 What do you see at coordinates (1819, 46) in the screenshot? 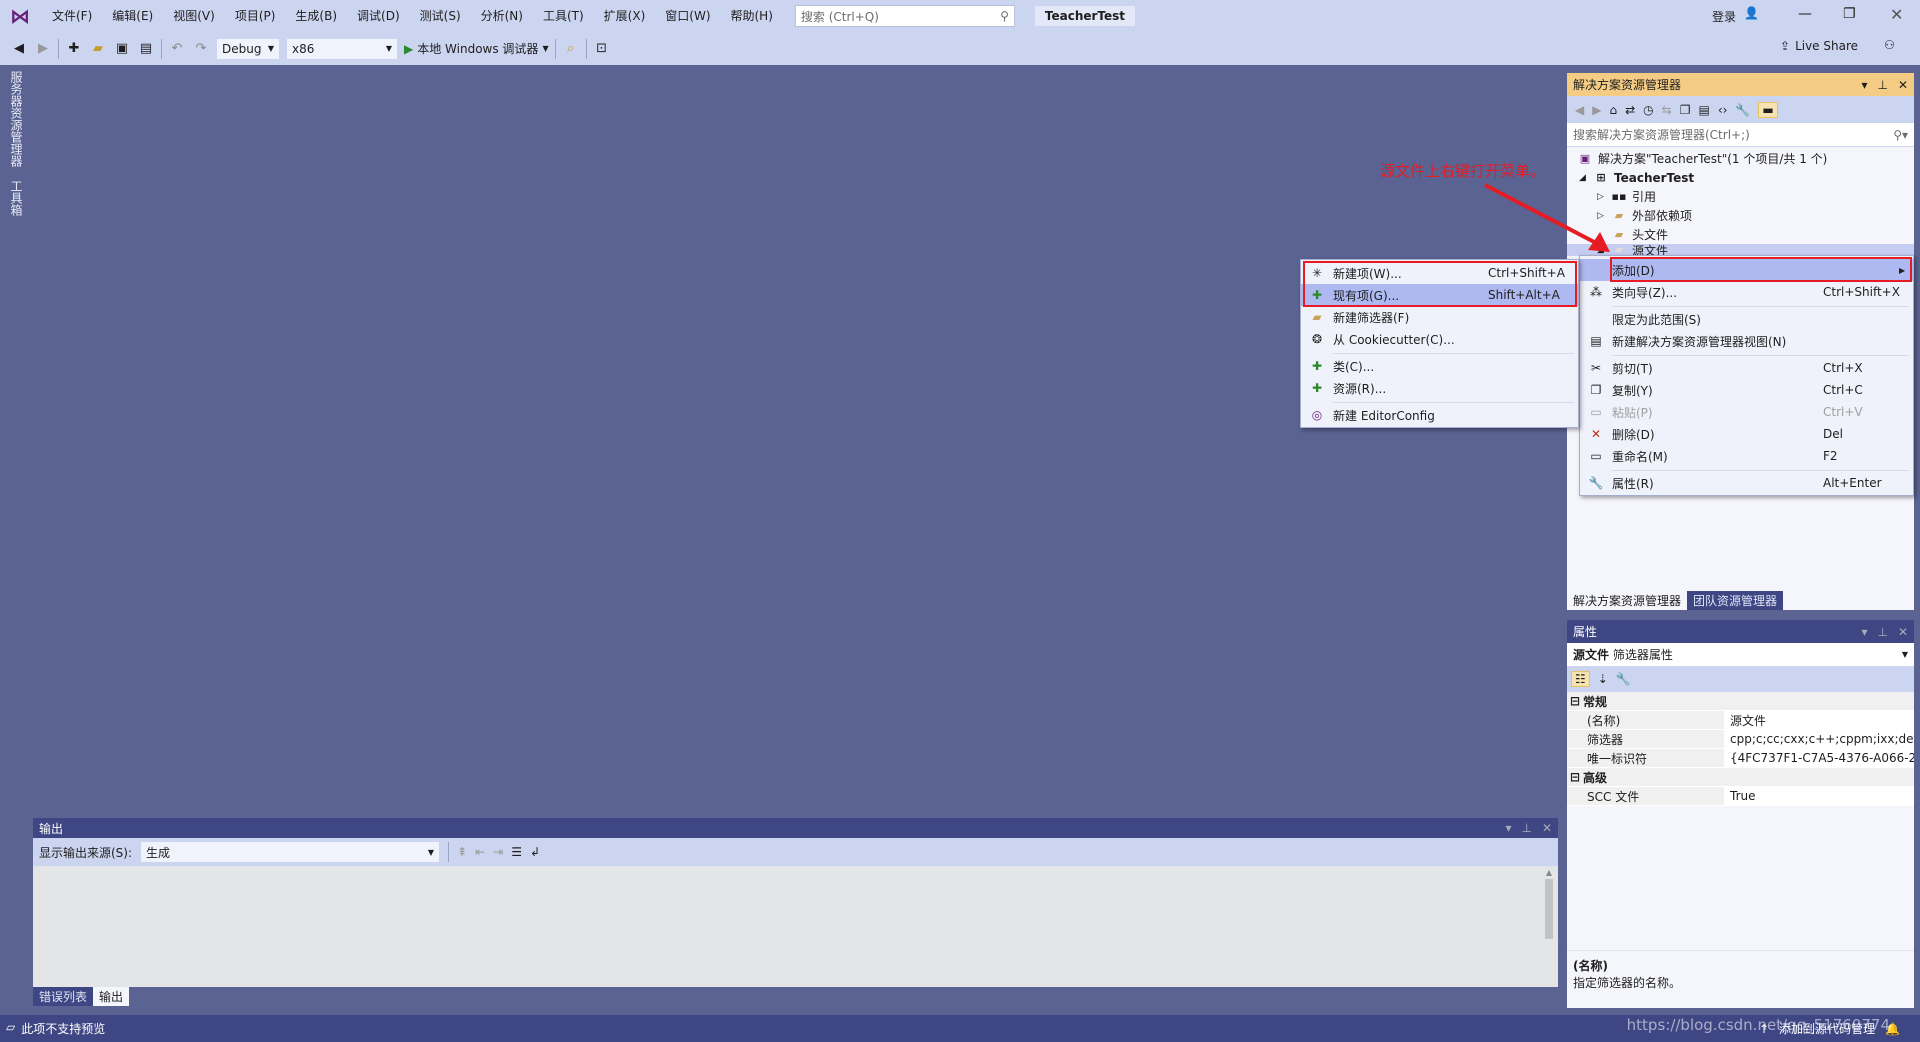
I see `live-share-button: ⇪ Live Share` at bounding box center [1819, 46].